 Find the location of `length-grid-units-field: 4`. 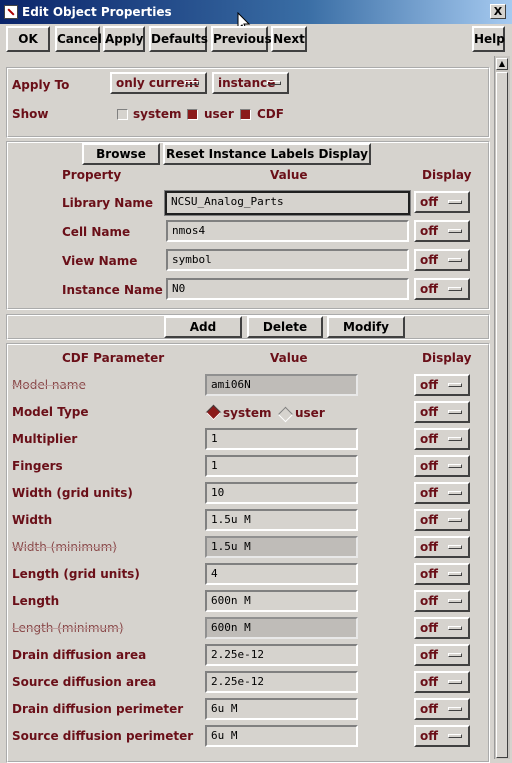

length-grid-units-field: 4 is located at coordinates (281, 574).